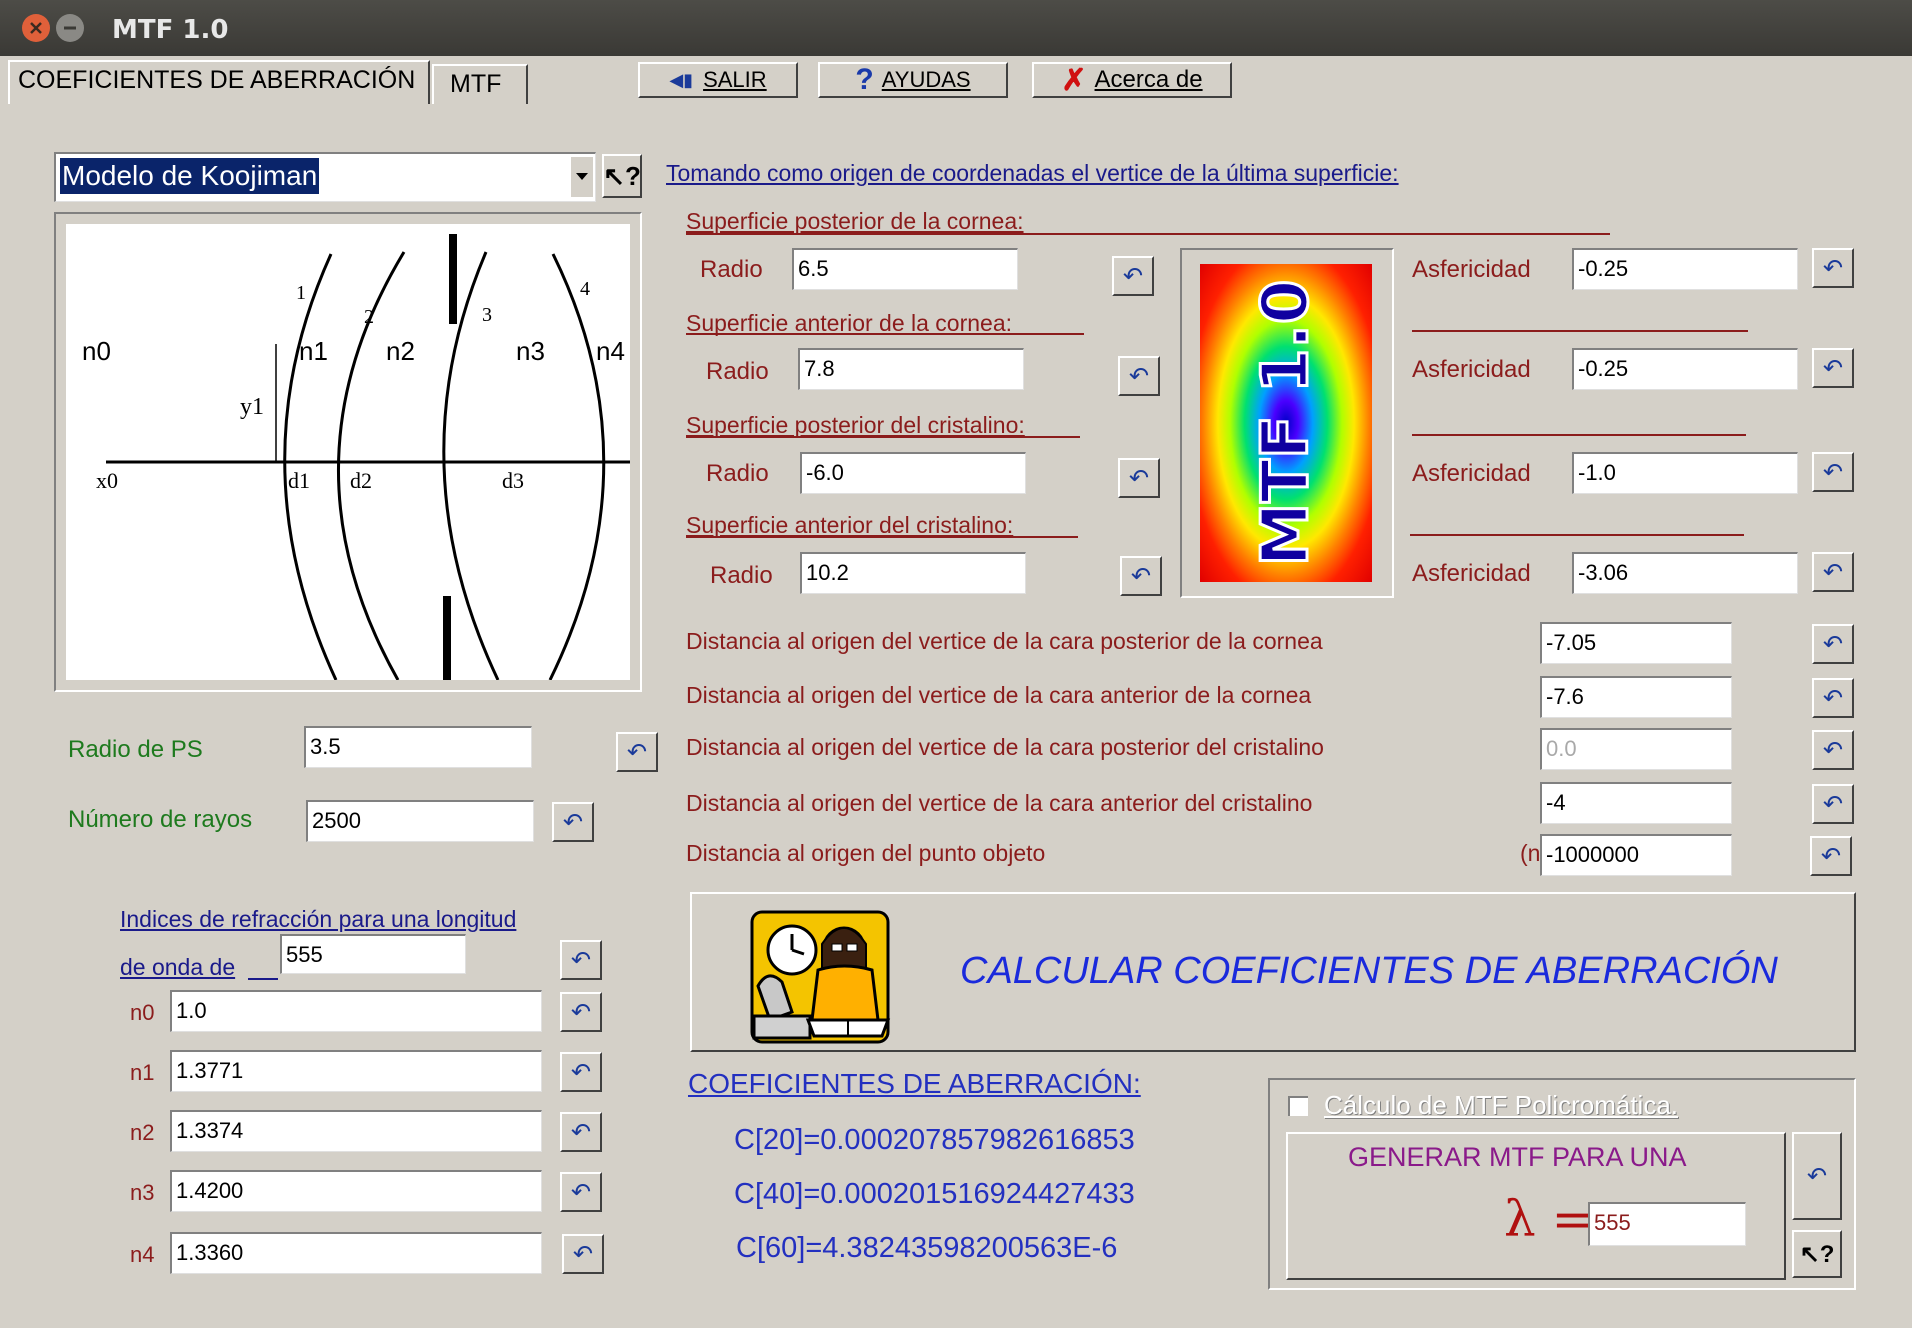 The width and height of the screenshot is (1920, 1338). Describe the element at coordinates (573, 822) in the screenshot. I see `rays-undo-button: ↶` at that location.